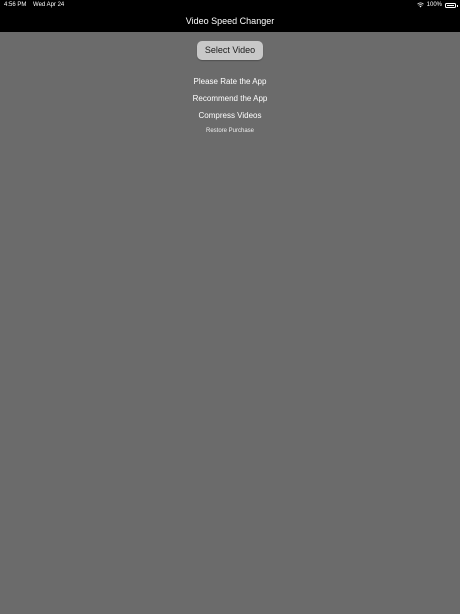  What do you see at coordinates (230, 115) in the screenshot?
I see `compress-videos-link: Compress Videos` at bounding box center [230, 115].